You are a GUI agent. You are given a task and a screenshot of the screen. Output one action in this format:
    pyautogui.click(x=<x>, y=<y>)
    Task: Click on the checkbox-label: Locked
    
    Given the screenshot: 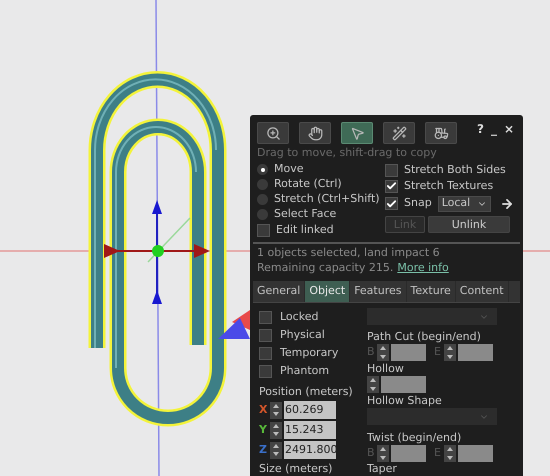 What is the action you would take?
    pyautogui.click(x=299, y=316)
    